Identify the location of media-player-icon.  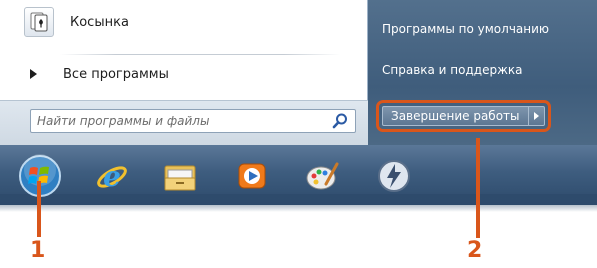
(252, 176).